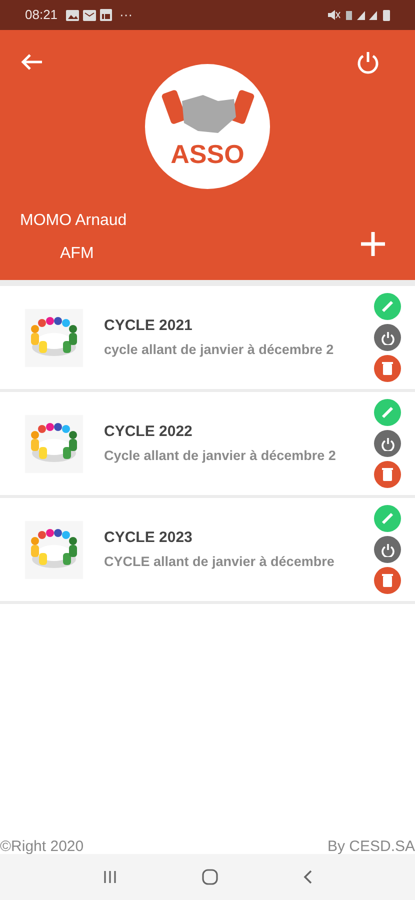 The image size is (415, 900). I want to click on add-button, so click(373, 244).